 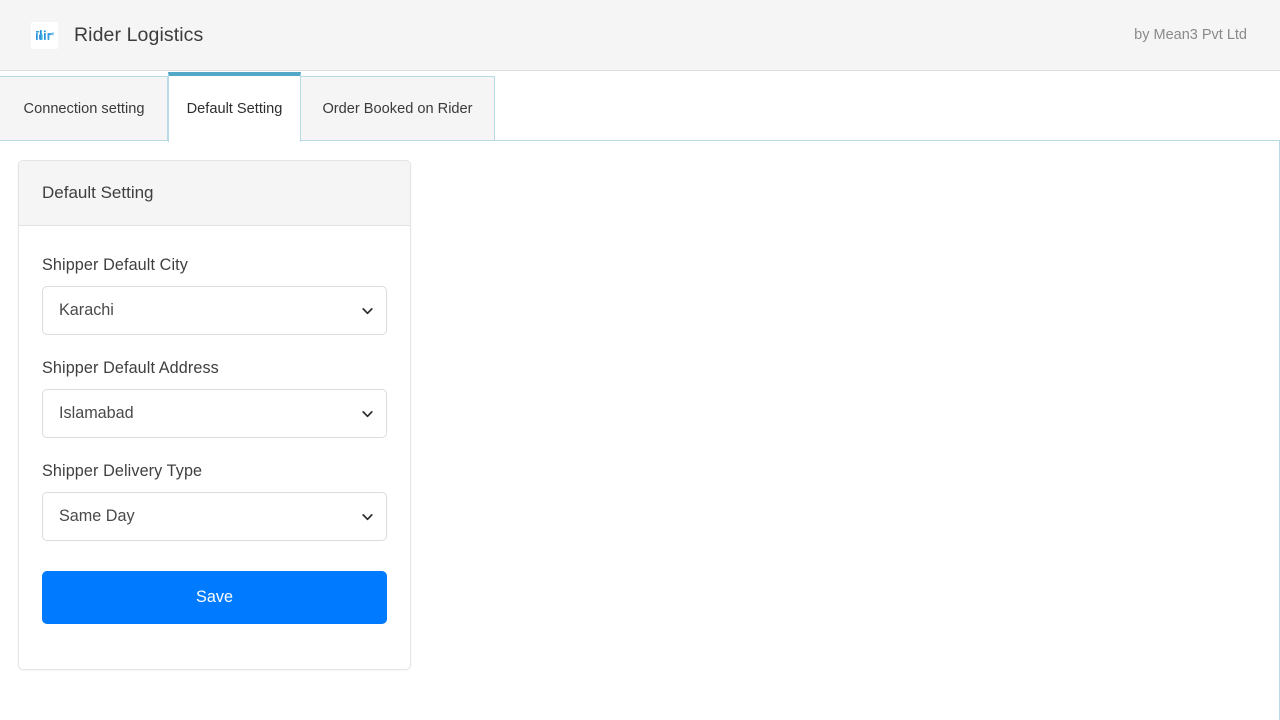 What do you see at coordinates (214, 193) in the screenshot?
I see `card-header: Default Setting` at bounding box center [214, 193].